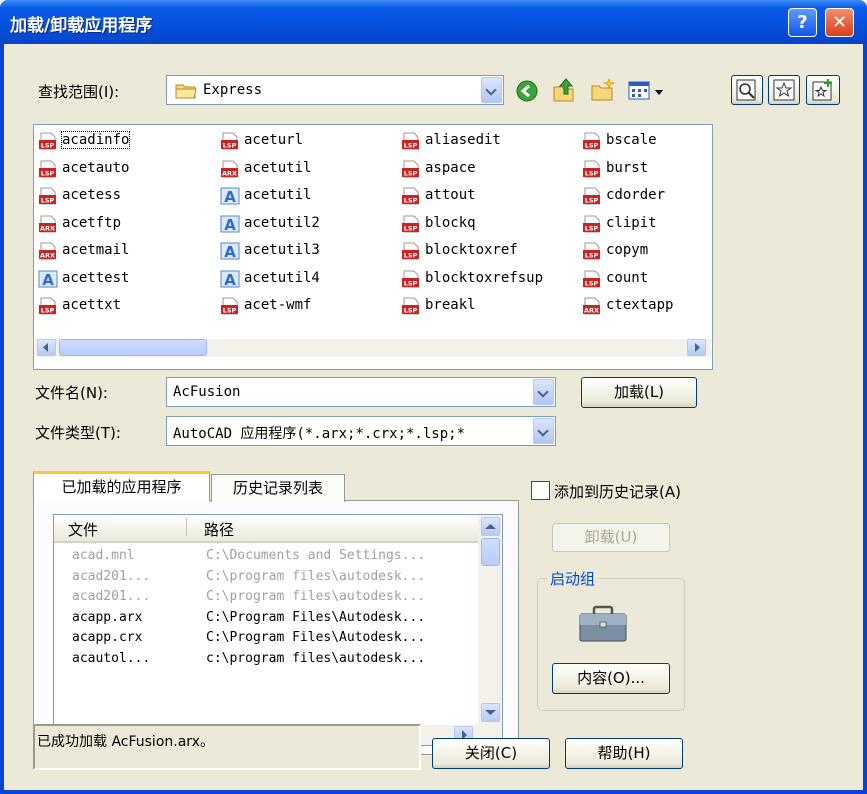  What do you see at coordinates (103, 555) in the screenshot?
I see `row-file: acad.mnl` at bounding box center [103, 555].